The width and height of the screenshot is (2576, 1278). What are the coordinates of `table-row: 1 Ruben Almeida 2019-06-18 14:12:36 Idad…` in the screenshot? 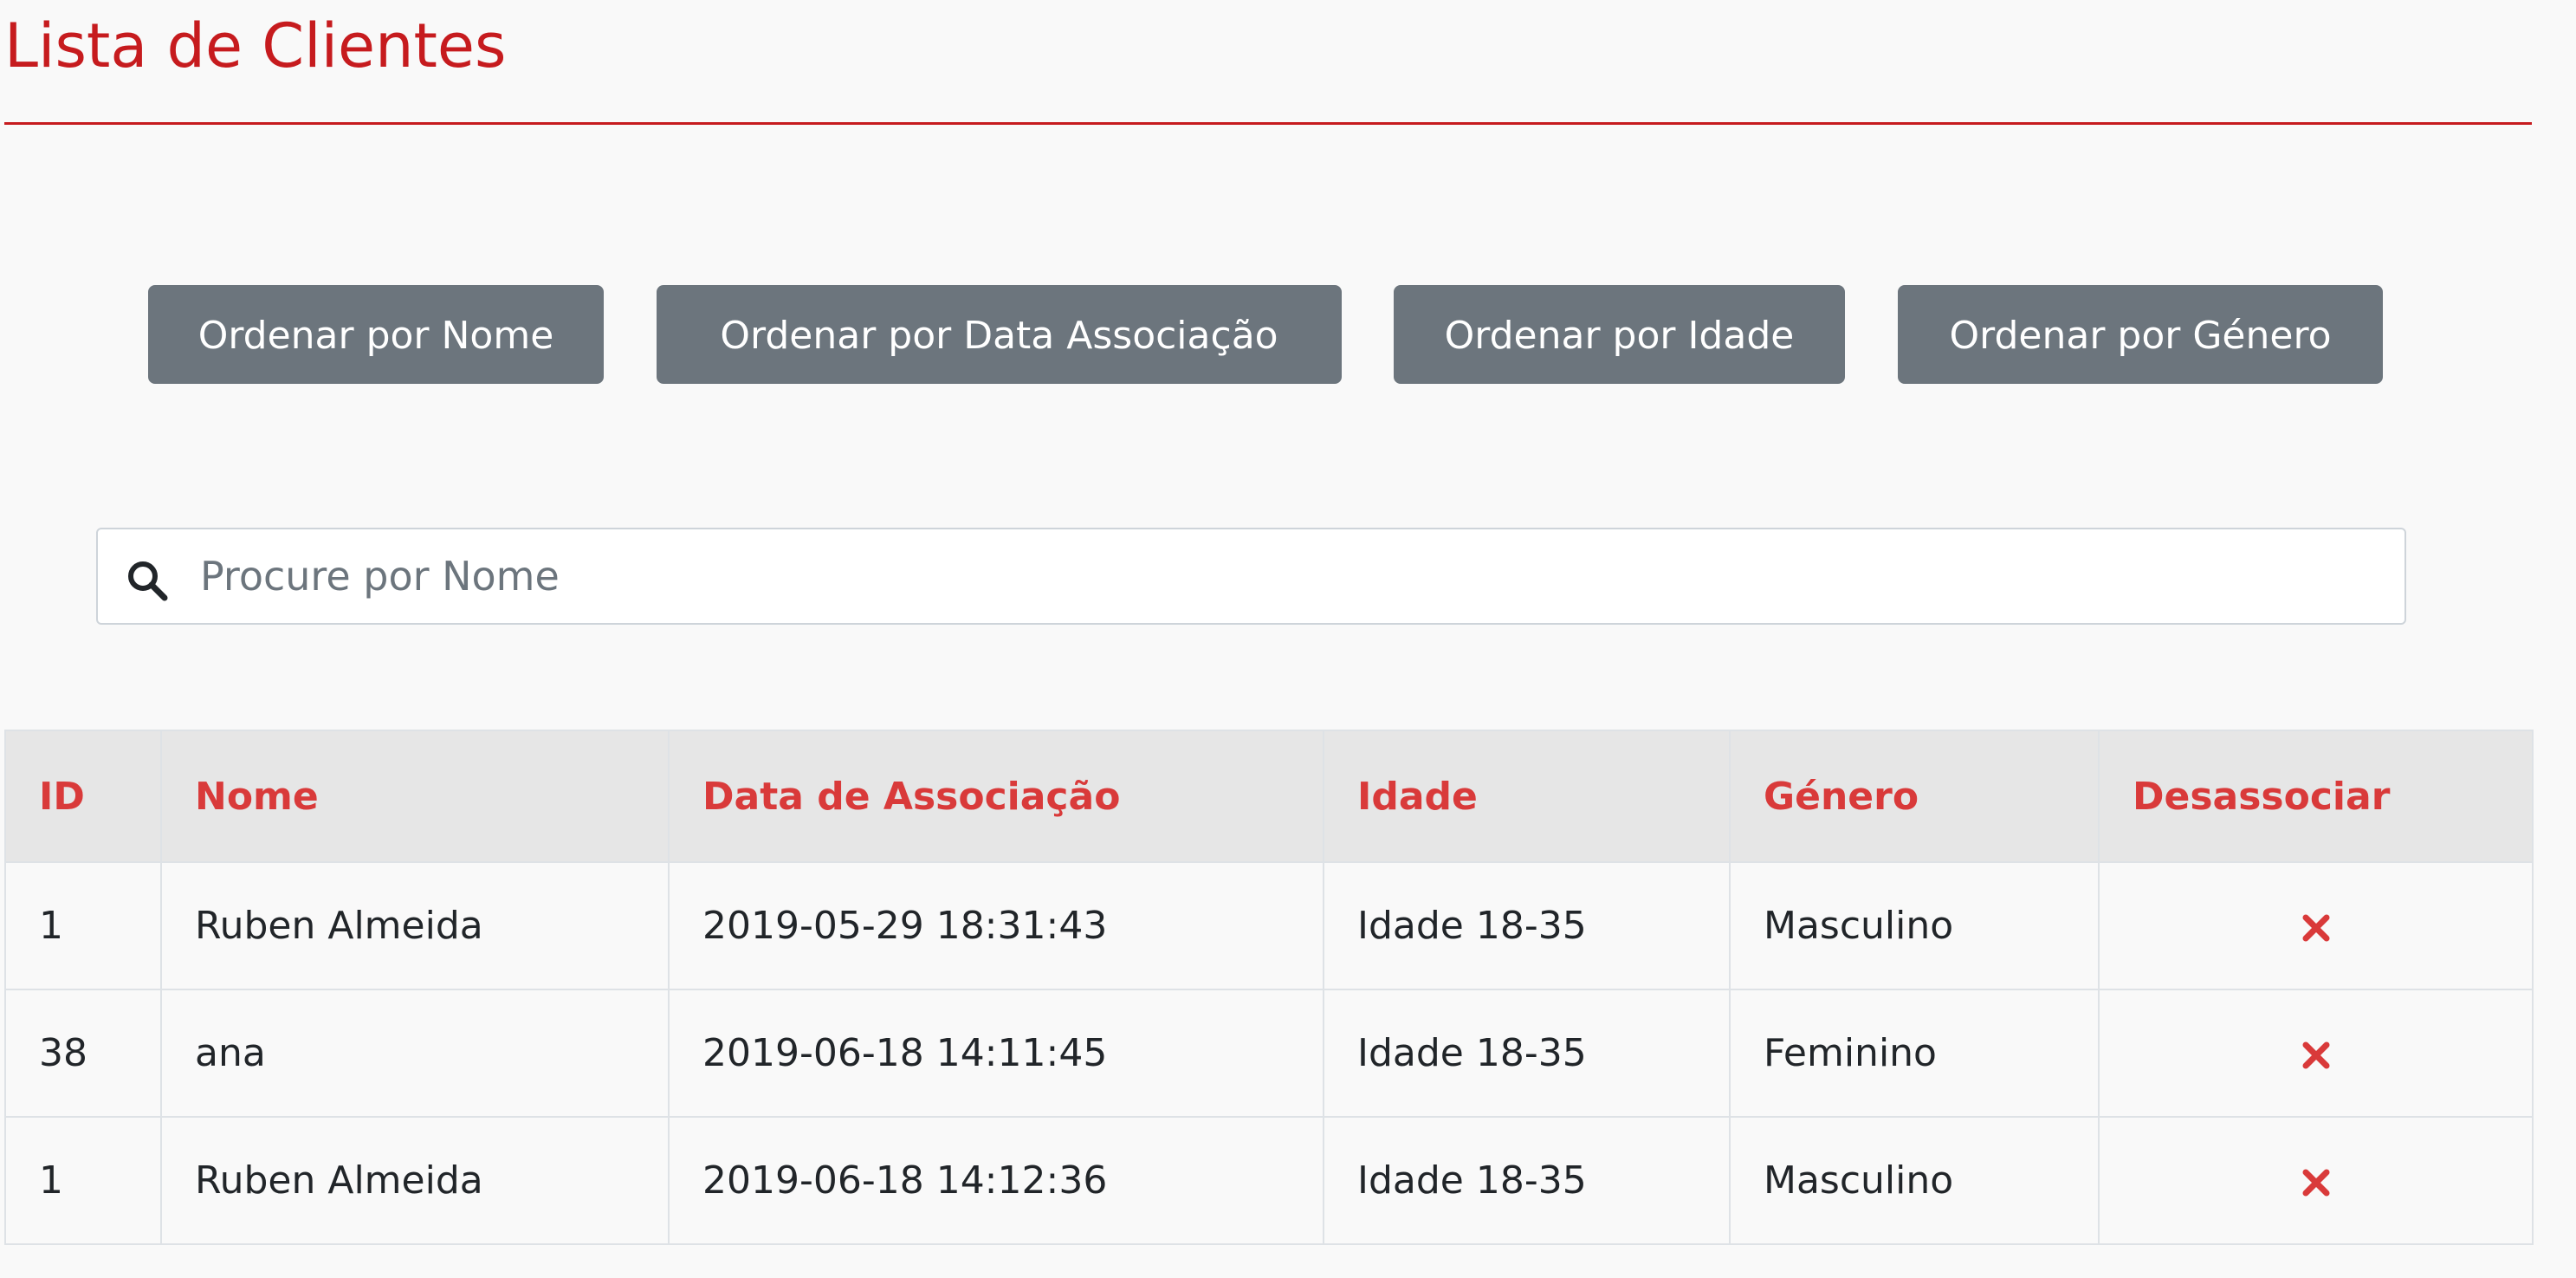 It's located at (1269, 1180).